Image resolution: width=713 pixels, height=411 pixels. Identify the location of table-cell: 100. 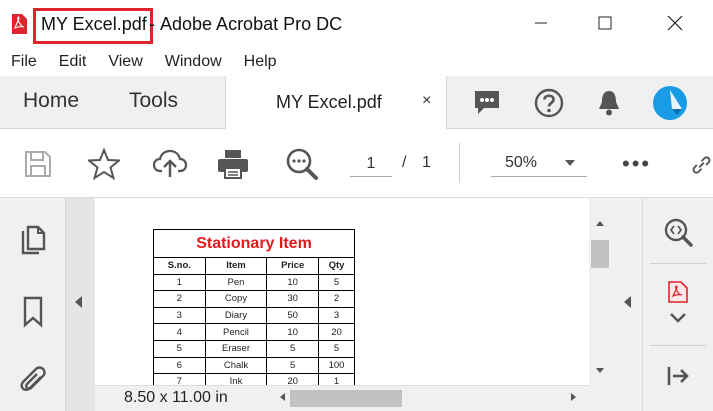
(336, 365).